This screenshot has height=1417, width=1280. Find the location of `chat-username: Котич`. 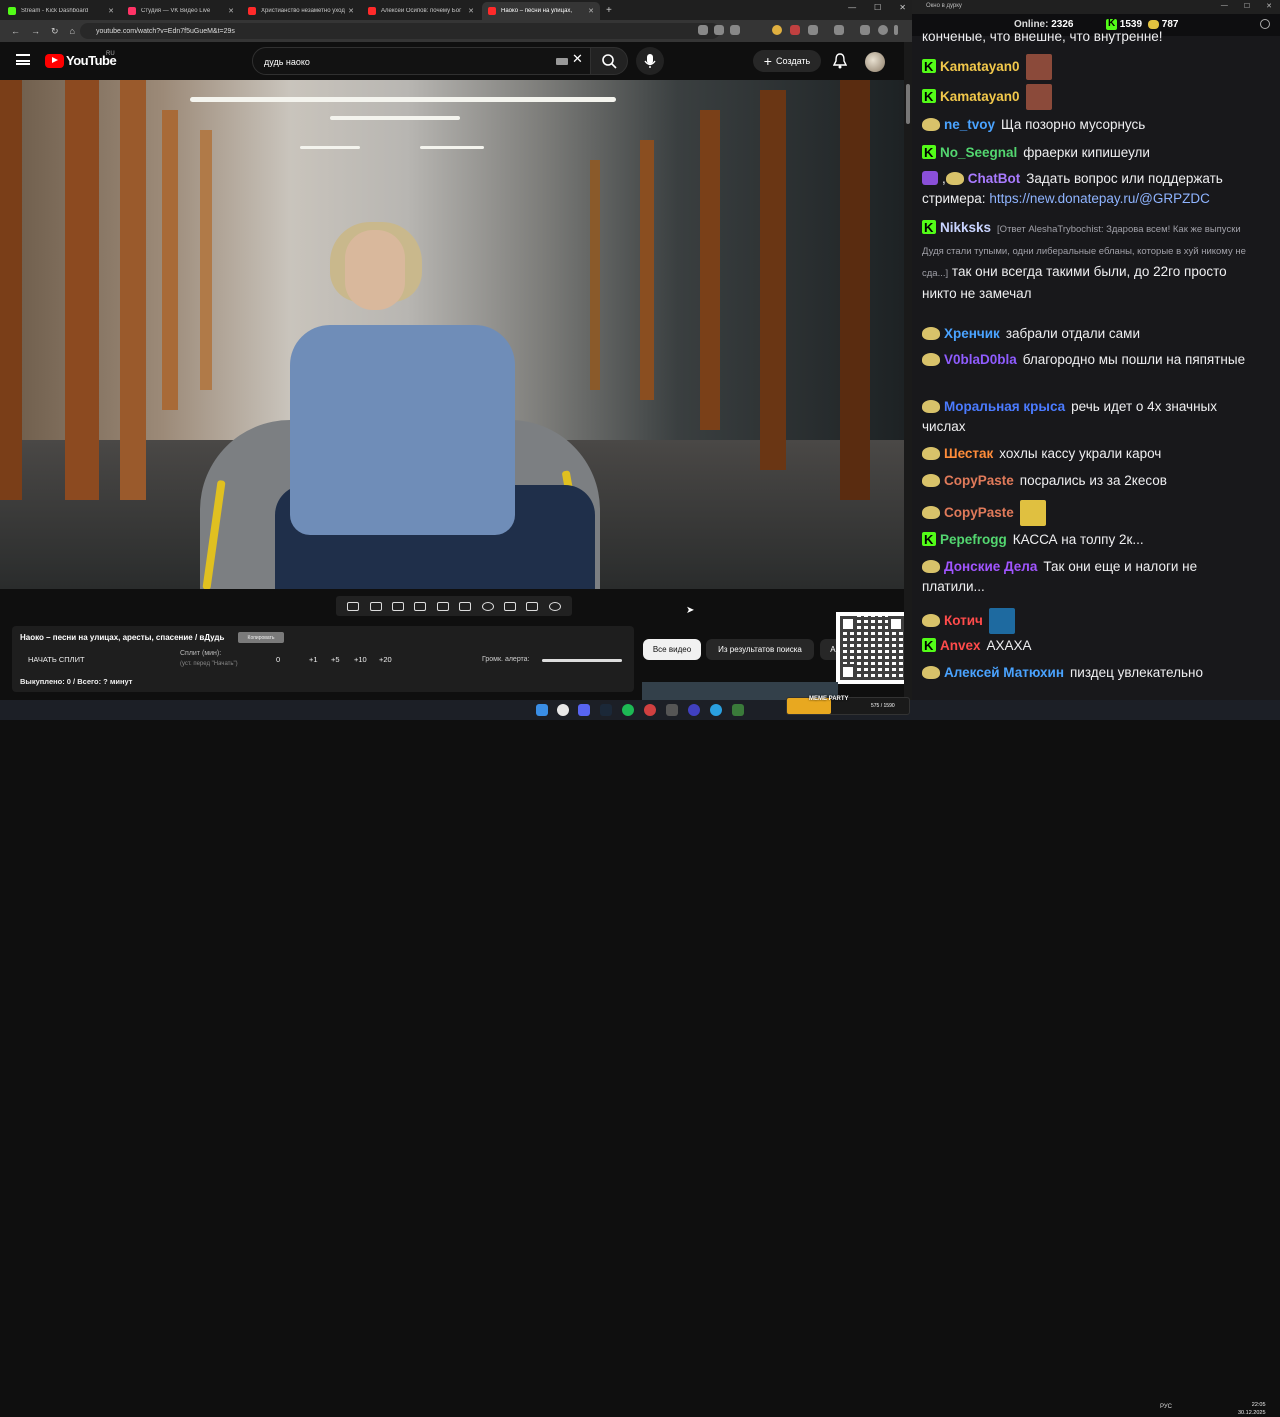

chat-username: Котич is located at coordinates (963, 620).